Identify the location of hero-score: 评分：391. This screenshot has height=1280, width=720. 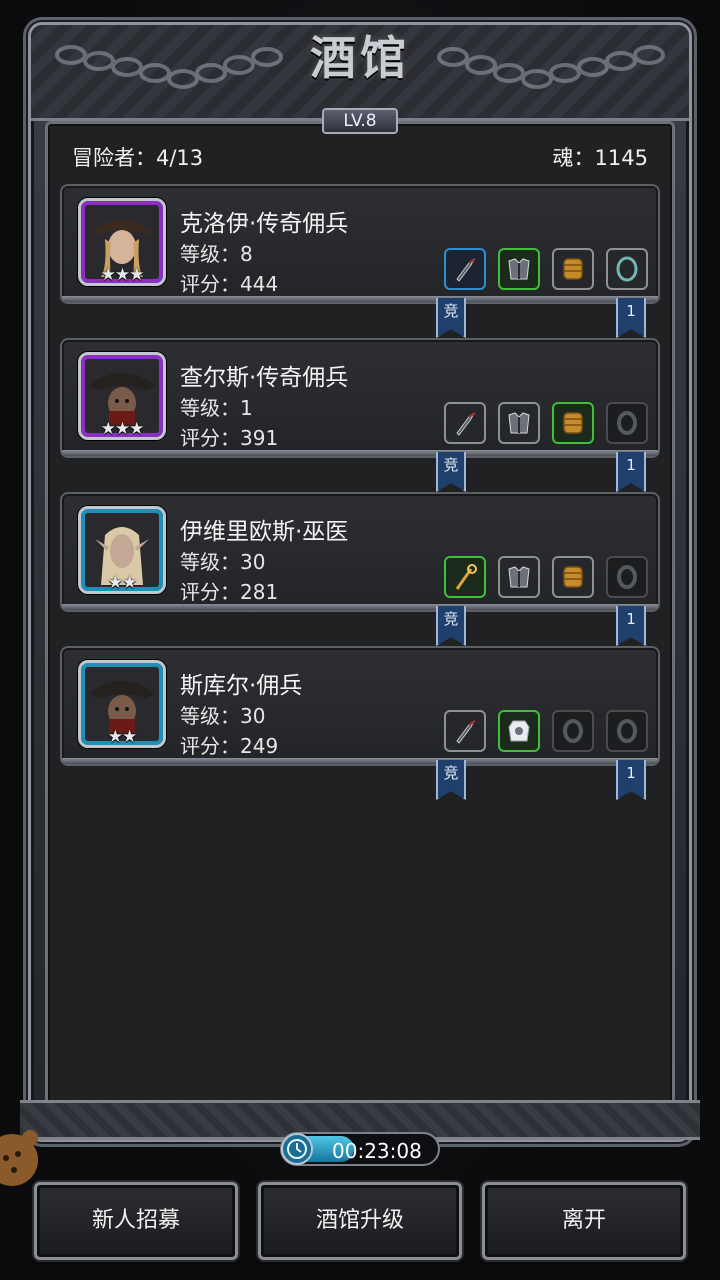
(229, 438).